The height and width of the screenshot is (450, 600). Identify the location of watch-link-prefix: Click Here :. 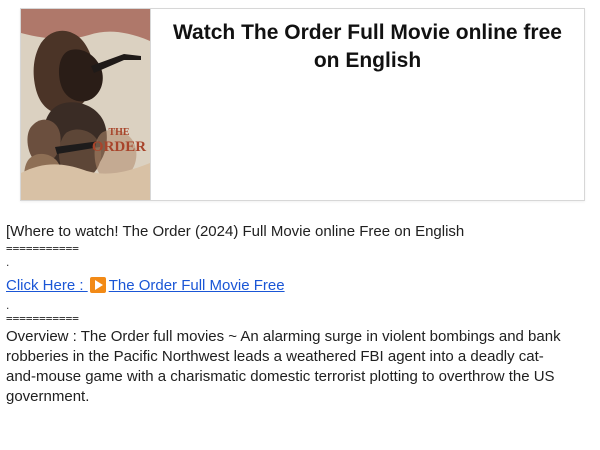
(47, 285).